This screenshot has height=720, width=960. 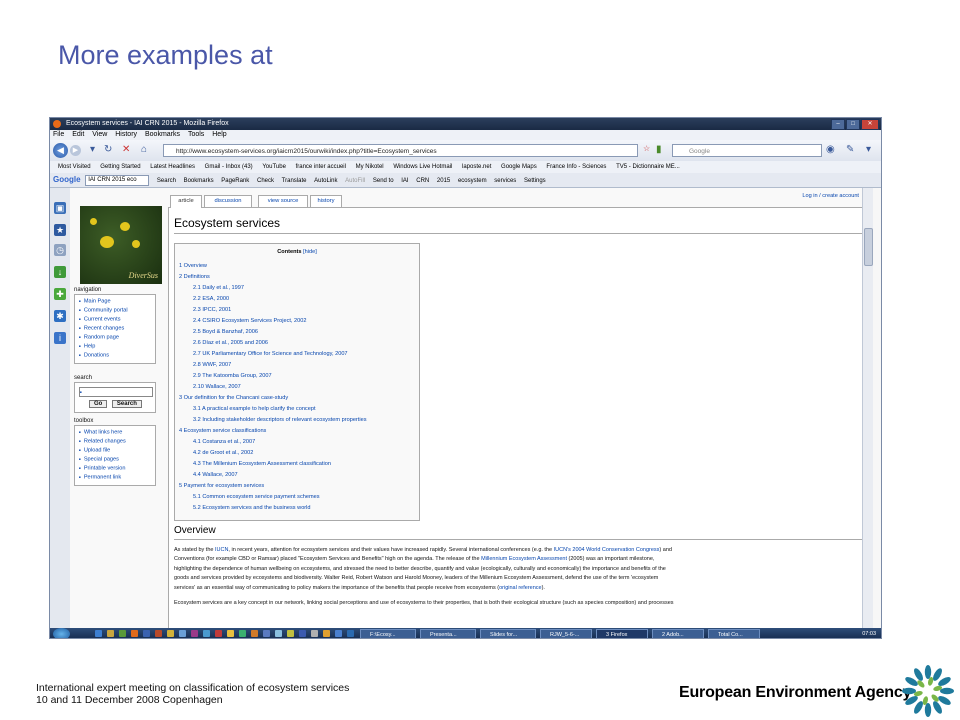 What do you see at coordinates (126, 404) in the screenshot?
I see `search-button: Search` at bounding box center [126, 404].